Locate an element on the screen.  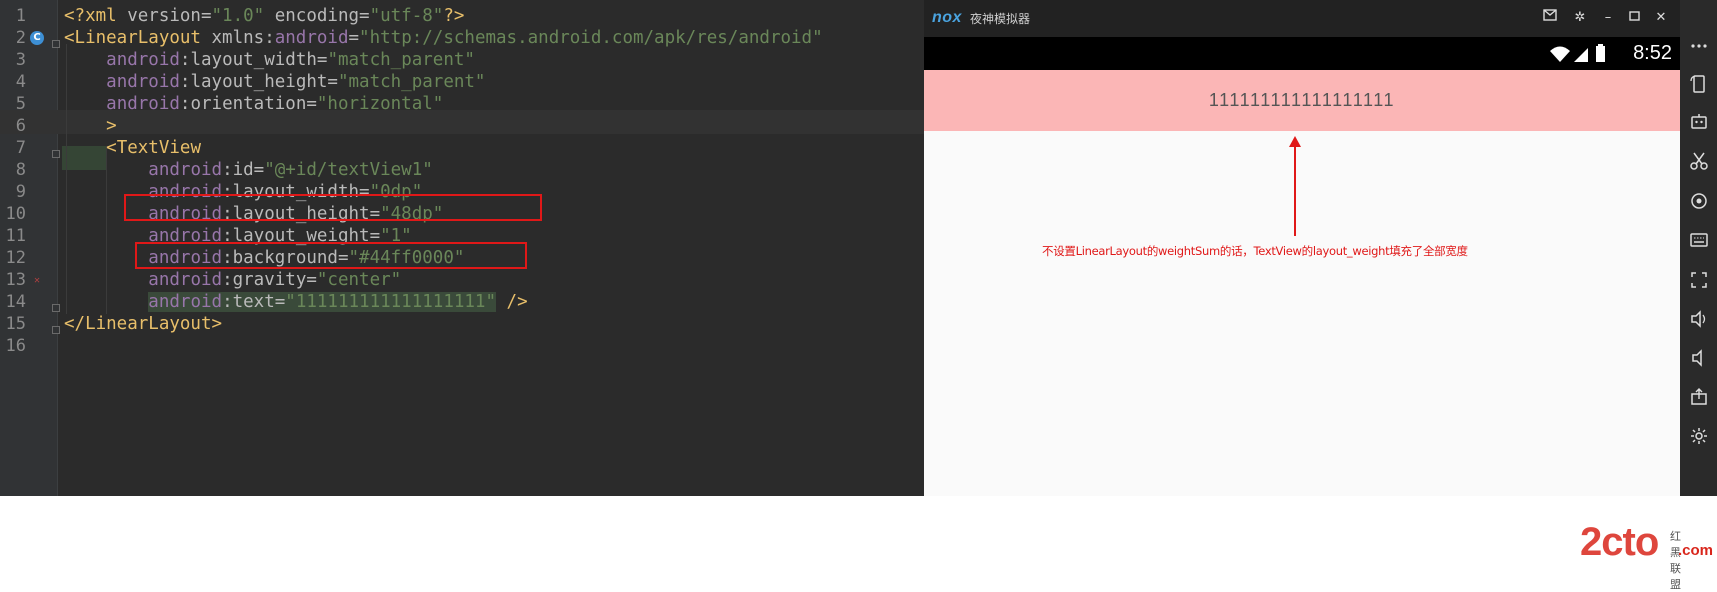
code-token: "horizontal" is located at coordinates (380, 104).